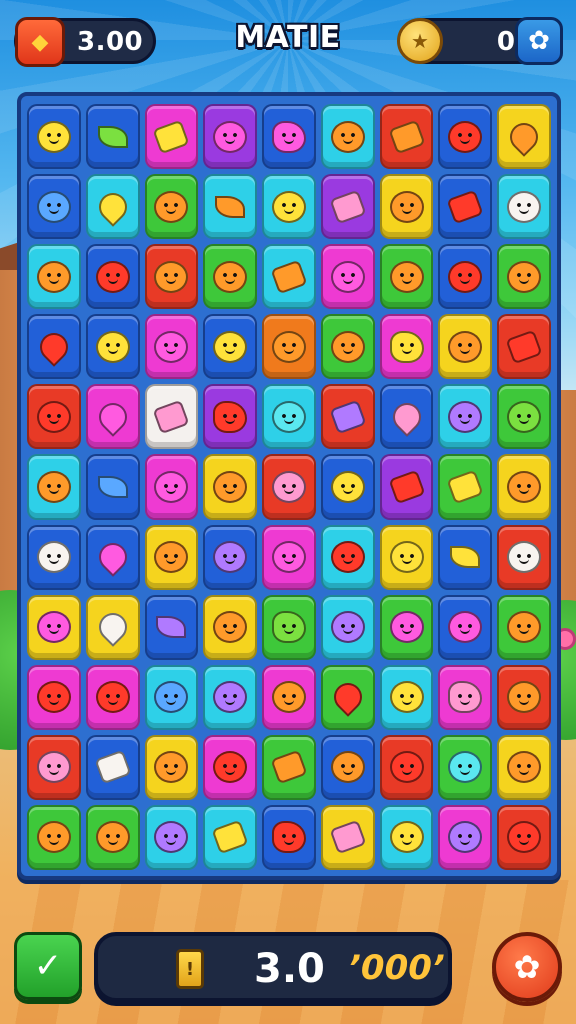  Describe the element at coordinates (527, 967) in the screenshot. I see `menu-button: ✿` at that location.